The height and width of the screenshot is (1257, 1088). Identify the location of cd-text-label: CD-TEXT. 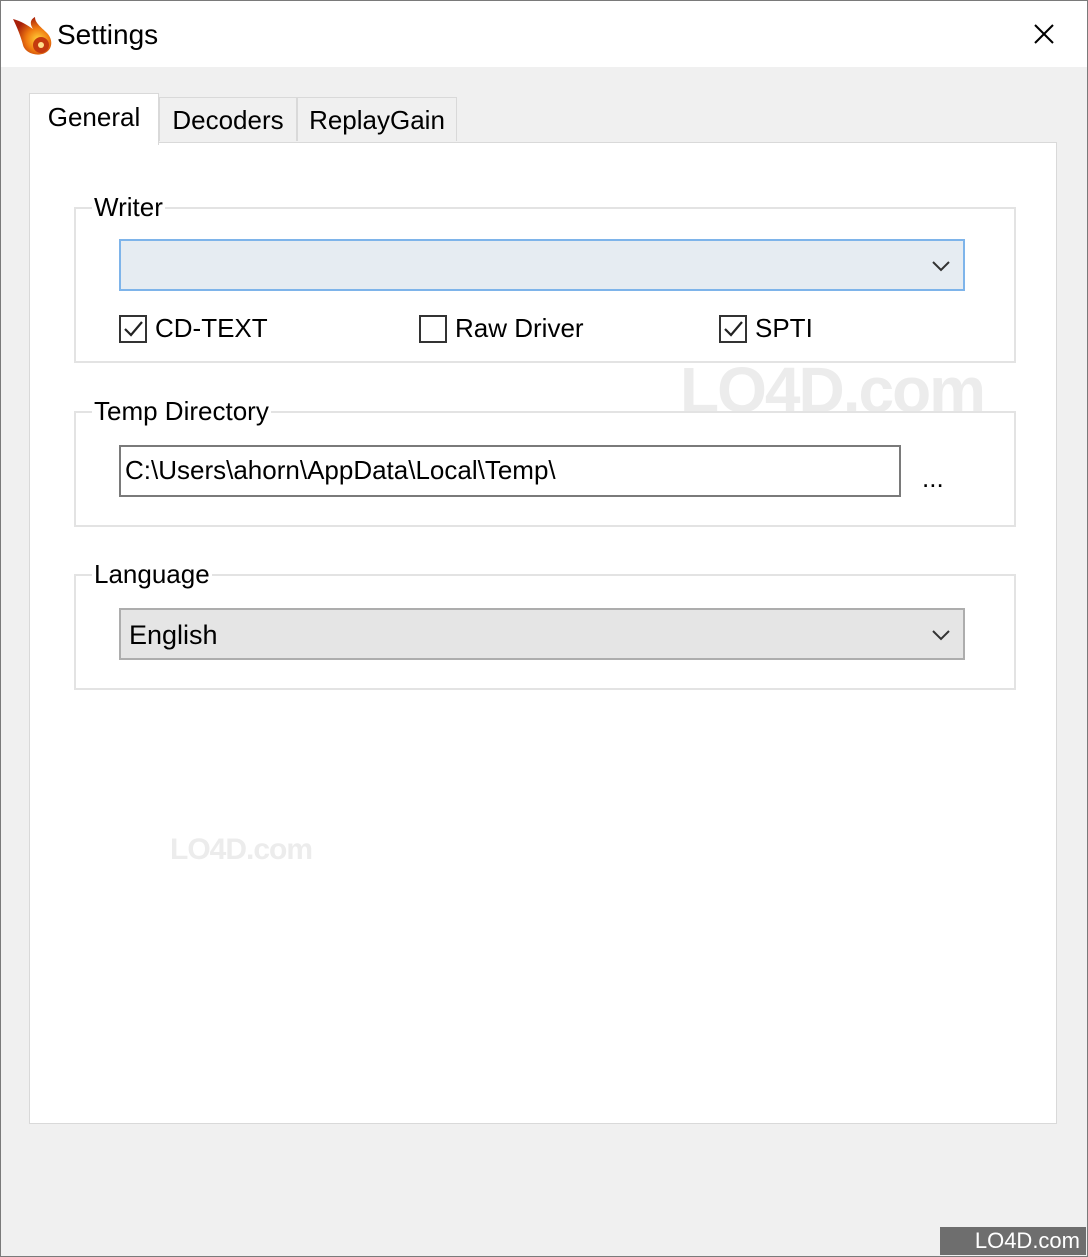
(211, 328).